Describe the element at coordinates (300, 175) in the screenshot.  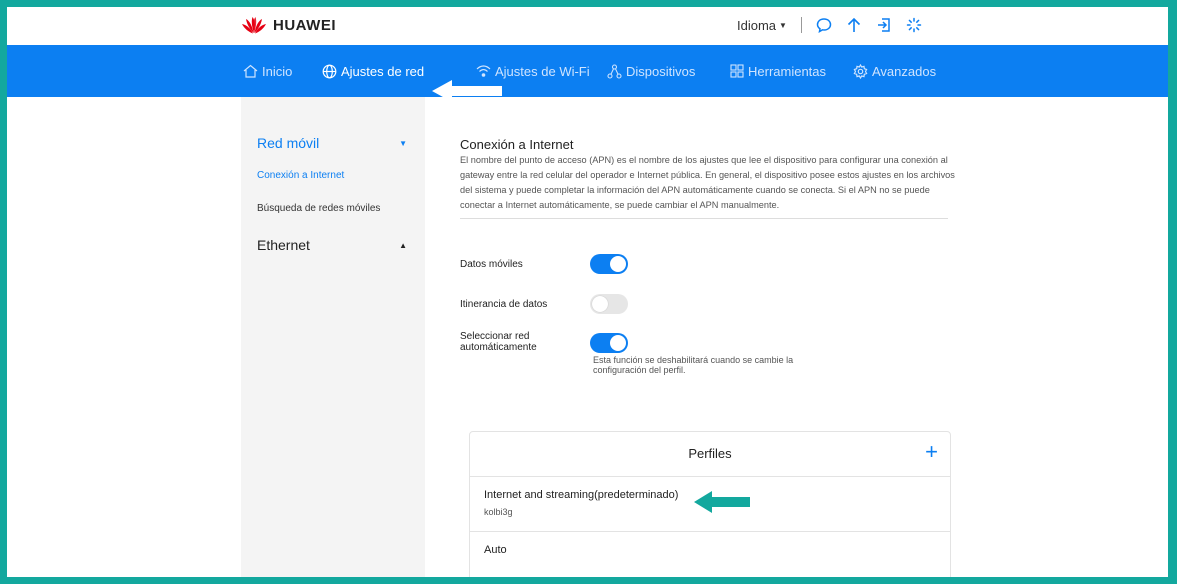
I see `sidebar-item-conexion-internet: Conexión a Internet` at that location.